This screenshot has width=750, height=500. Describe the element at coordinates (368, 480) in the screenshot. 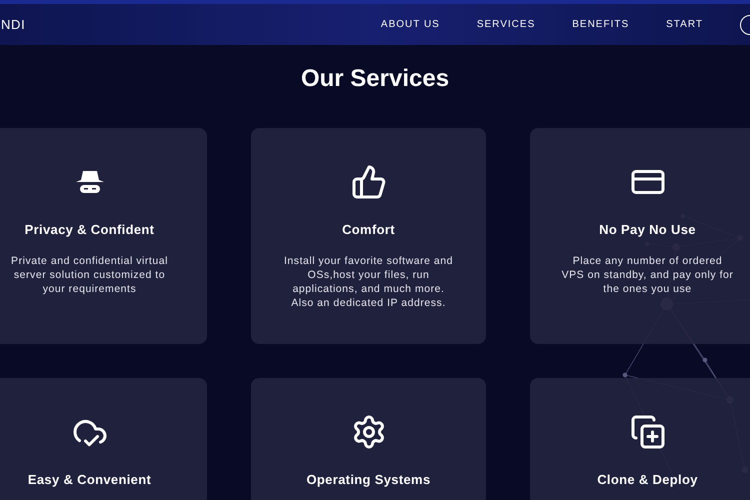

I see `service-title: Operating Systems` at that location.